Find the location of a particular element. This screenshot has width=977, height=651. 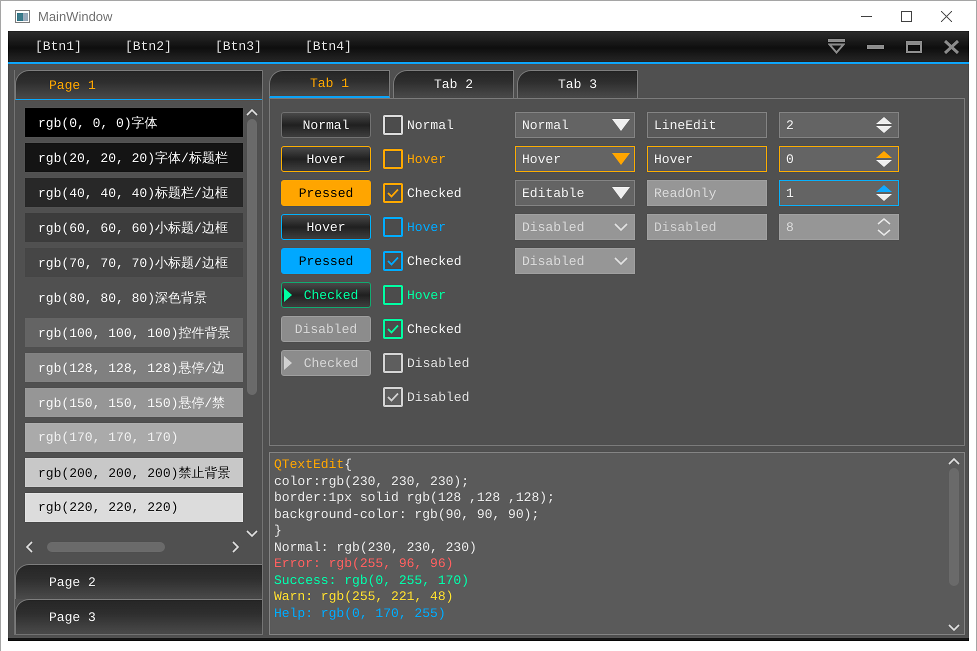

push-button: Normal is located at coordinates (326, 125).